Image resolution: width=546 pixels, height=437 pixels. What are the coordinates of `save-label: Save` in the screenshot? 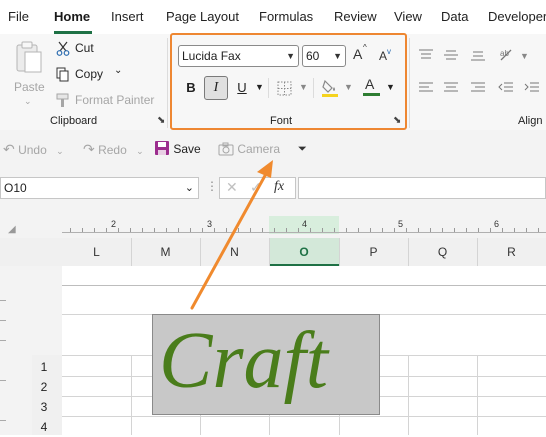 It's located at (187, 149).